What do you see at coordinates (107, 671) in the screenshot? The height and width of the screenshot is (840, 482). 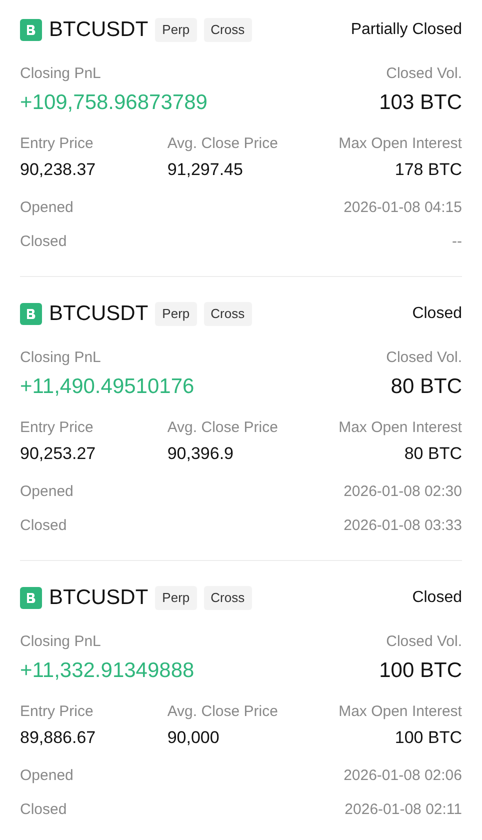 I see `pnl-value: +11,332.91349888` at bounding box center [107, 671].